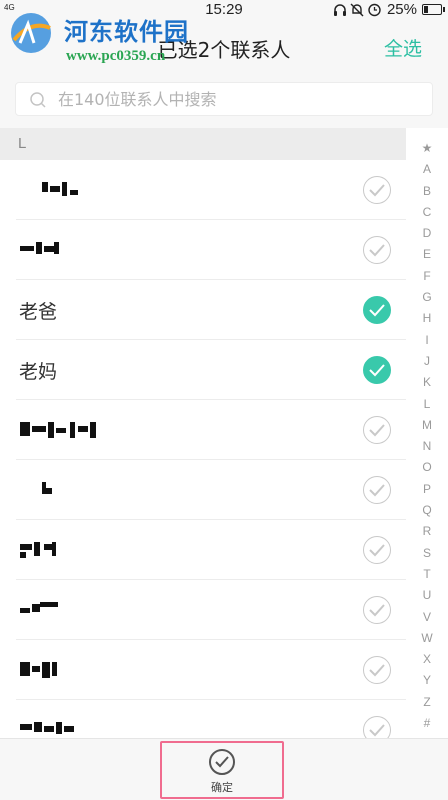  What do you see at coordinates (427, 489) in the screenshot?
I see `index-letter: P` at bounding box center [427, 489].